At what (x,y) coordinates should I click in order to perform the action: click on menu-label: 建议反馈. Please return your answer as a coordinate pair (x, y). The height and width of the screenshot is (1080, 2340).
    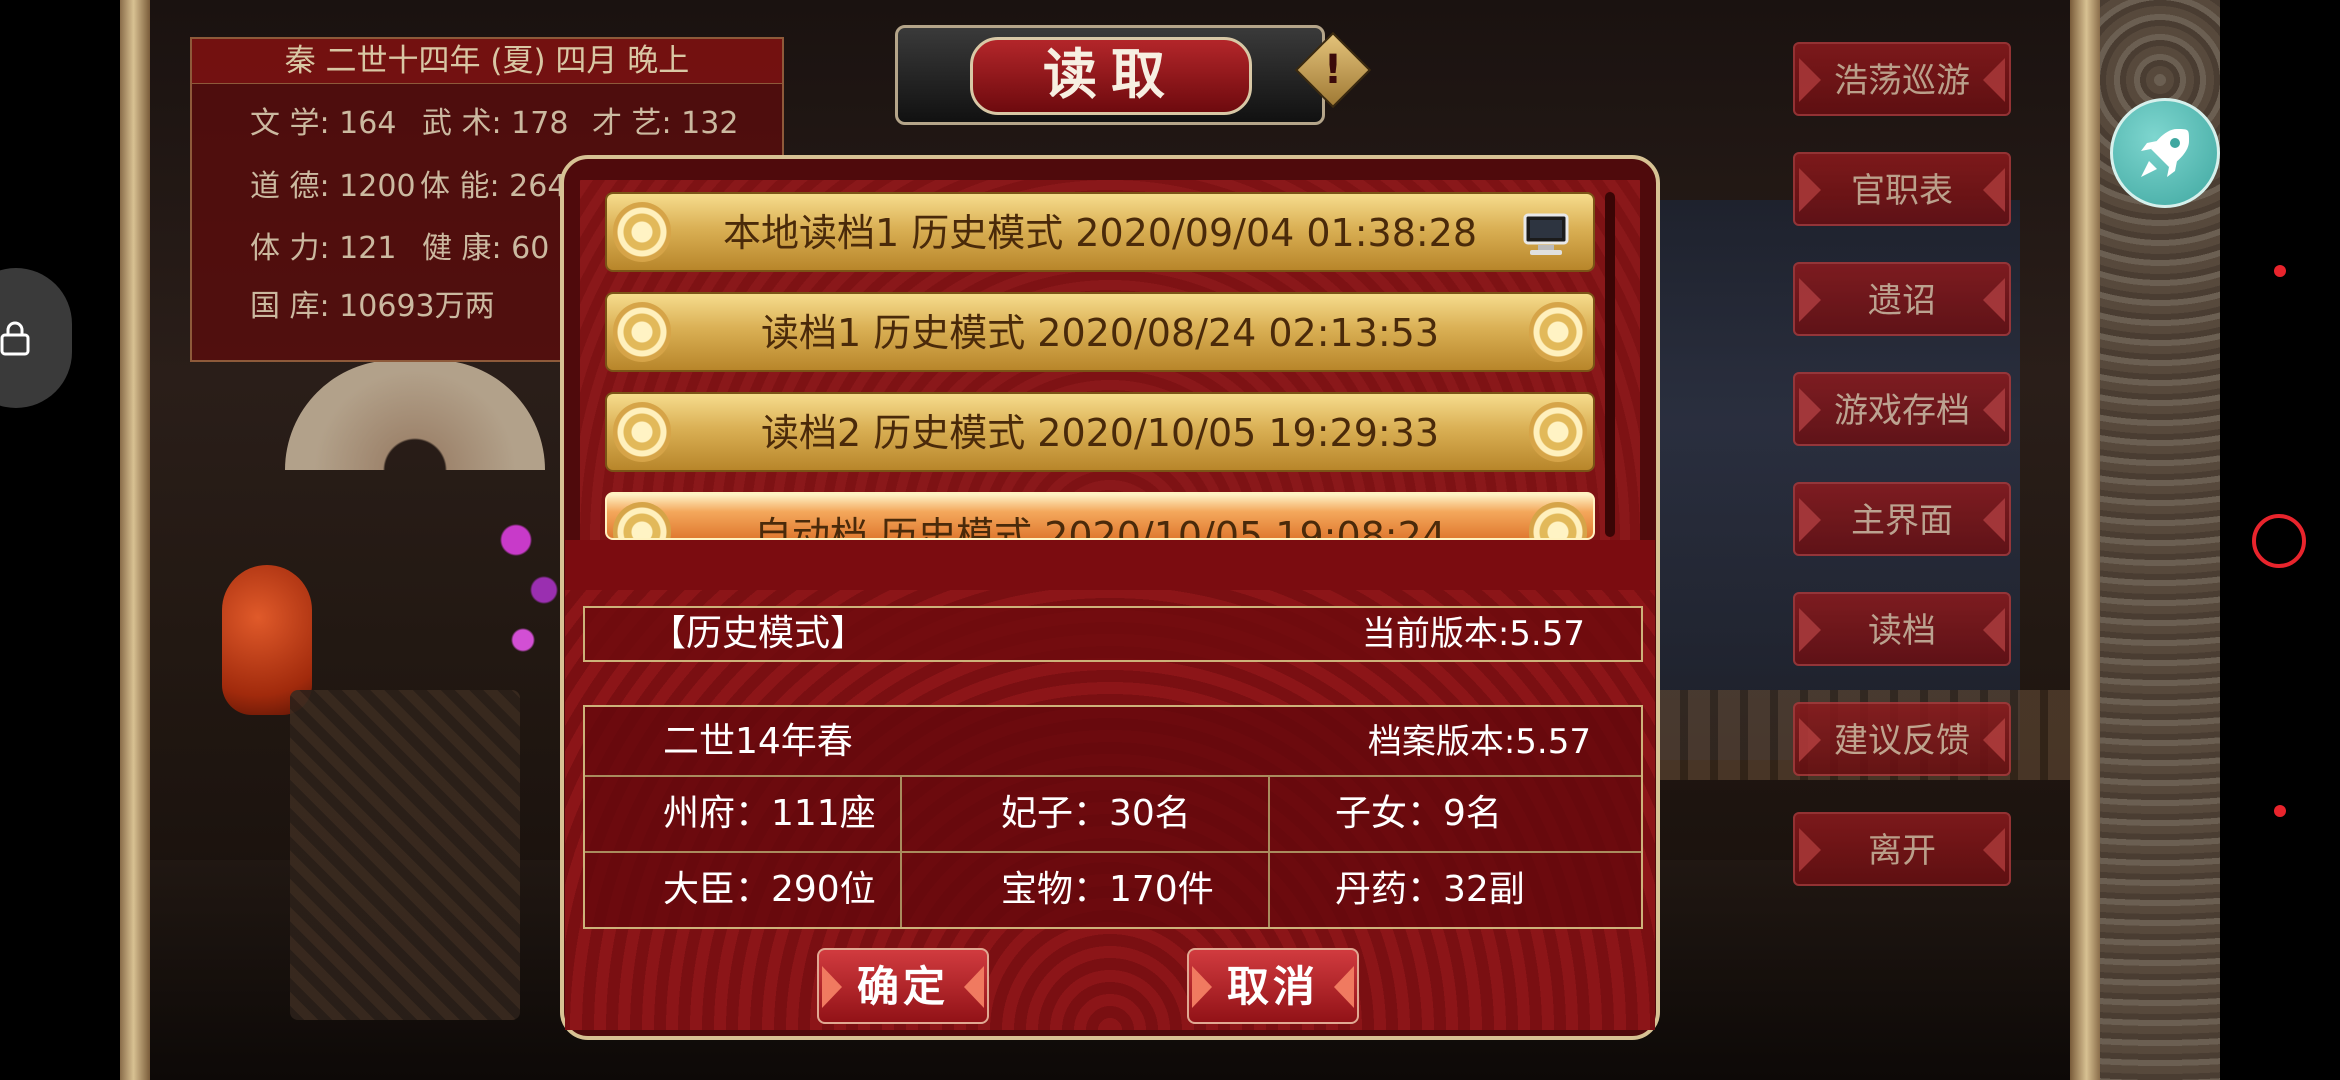
    Looking at the image, I should click on (1902, 741).